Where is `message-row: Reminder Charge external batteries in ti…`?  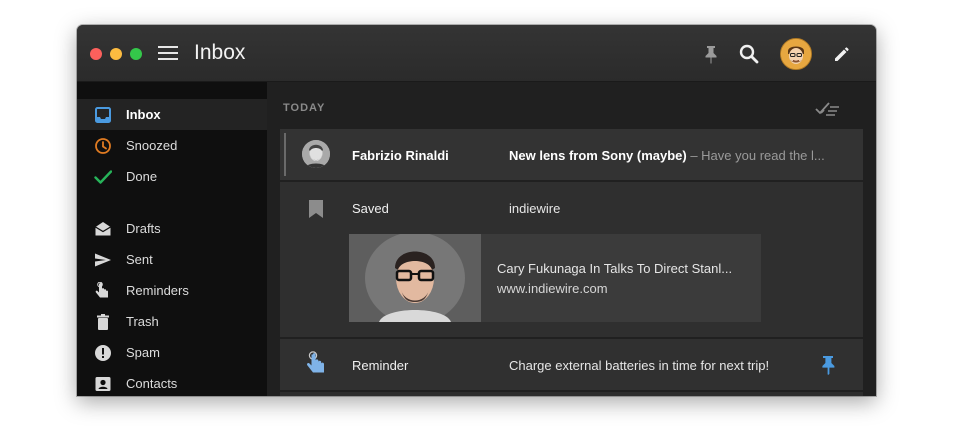
message-row: Reminder Charge external batteries in ti… is located at coordinates (571, 364).